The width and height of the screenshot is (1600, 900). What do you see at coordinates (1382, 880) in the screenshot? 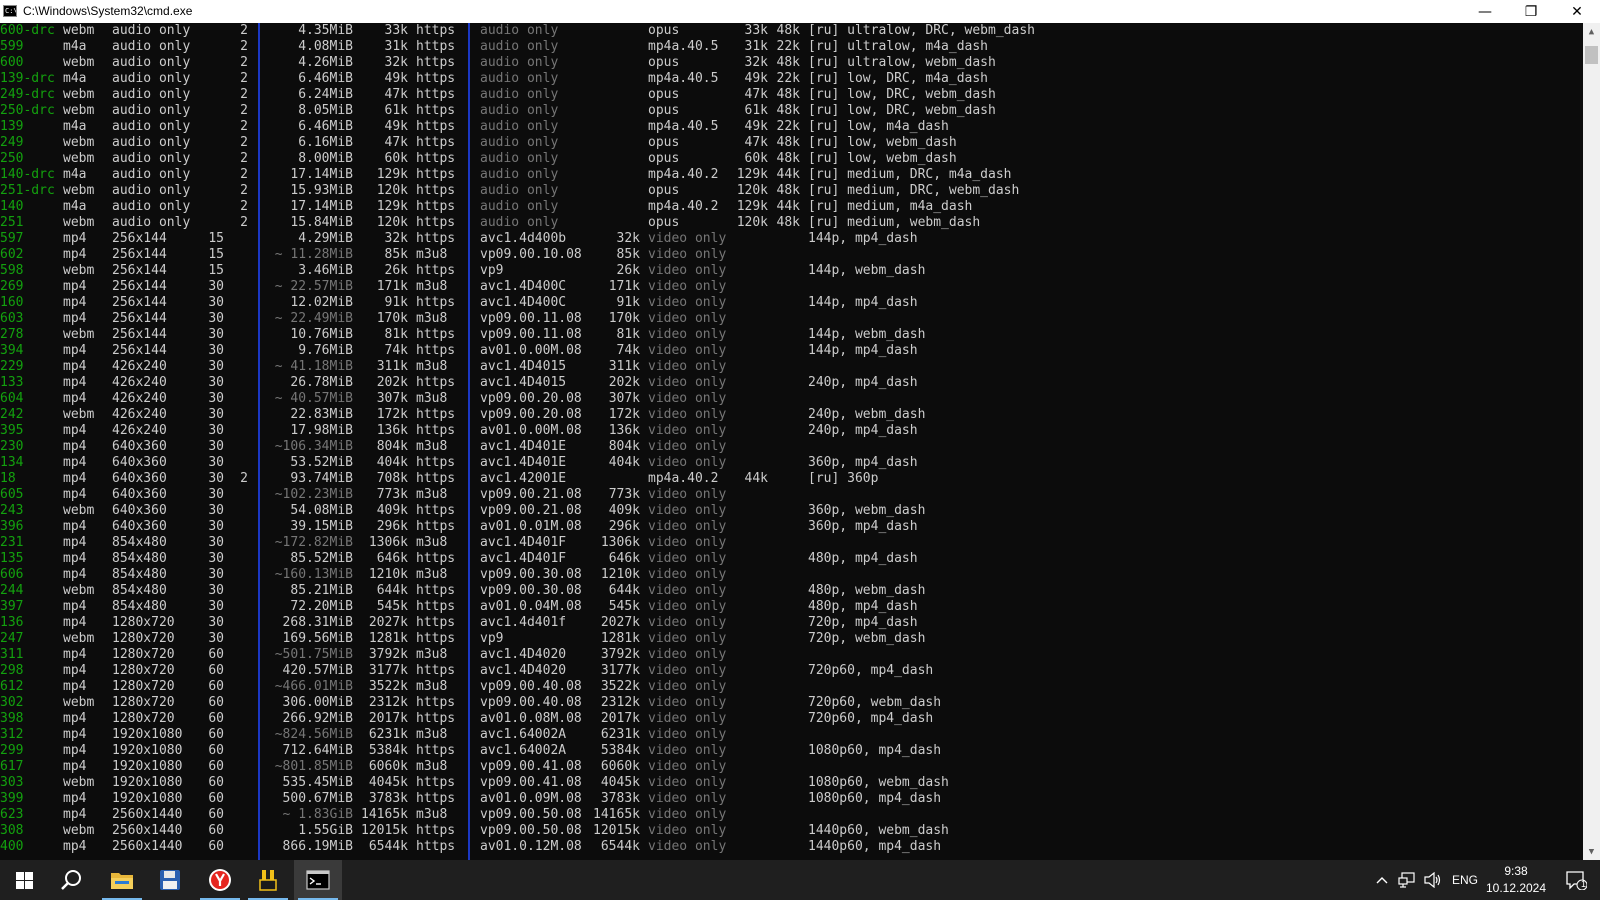
I see `show-hidden-icons-chevron-icon` at bounding box center [1382, 880].